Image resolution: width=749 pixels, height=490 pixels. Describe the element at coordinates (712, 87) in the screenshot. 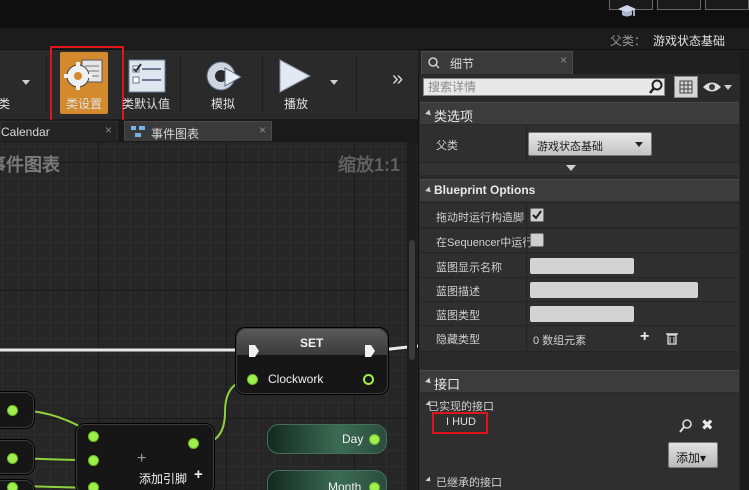

I see `eye-icon` at that location.